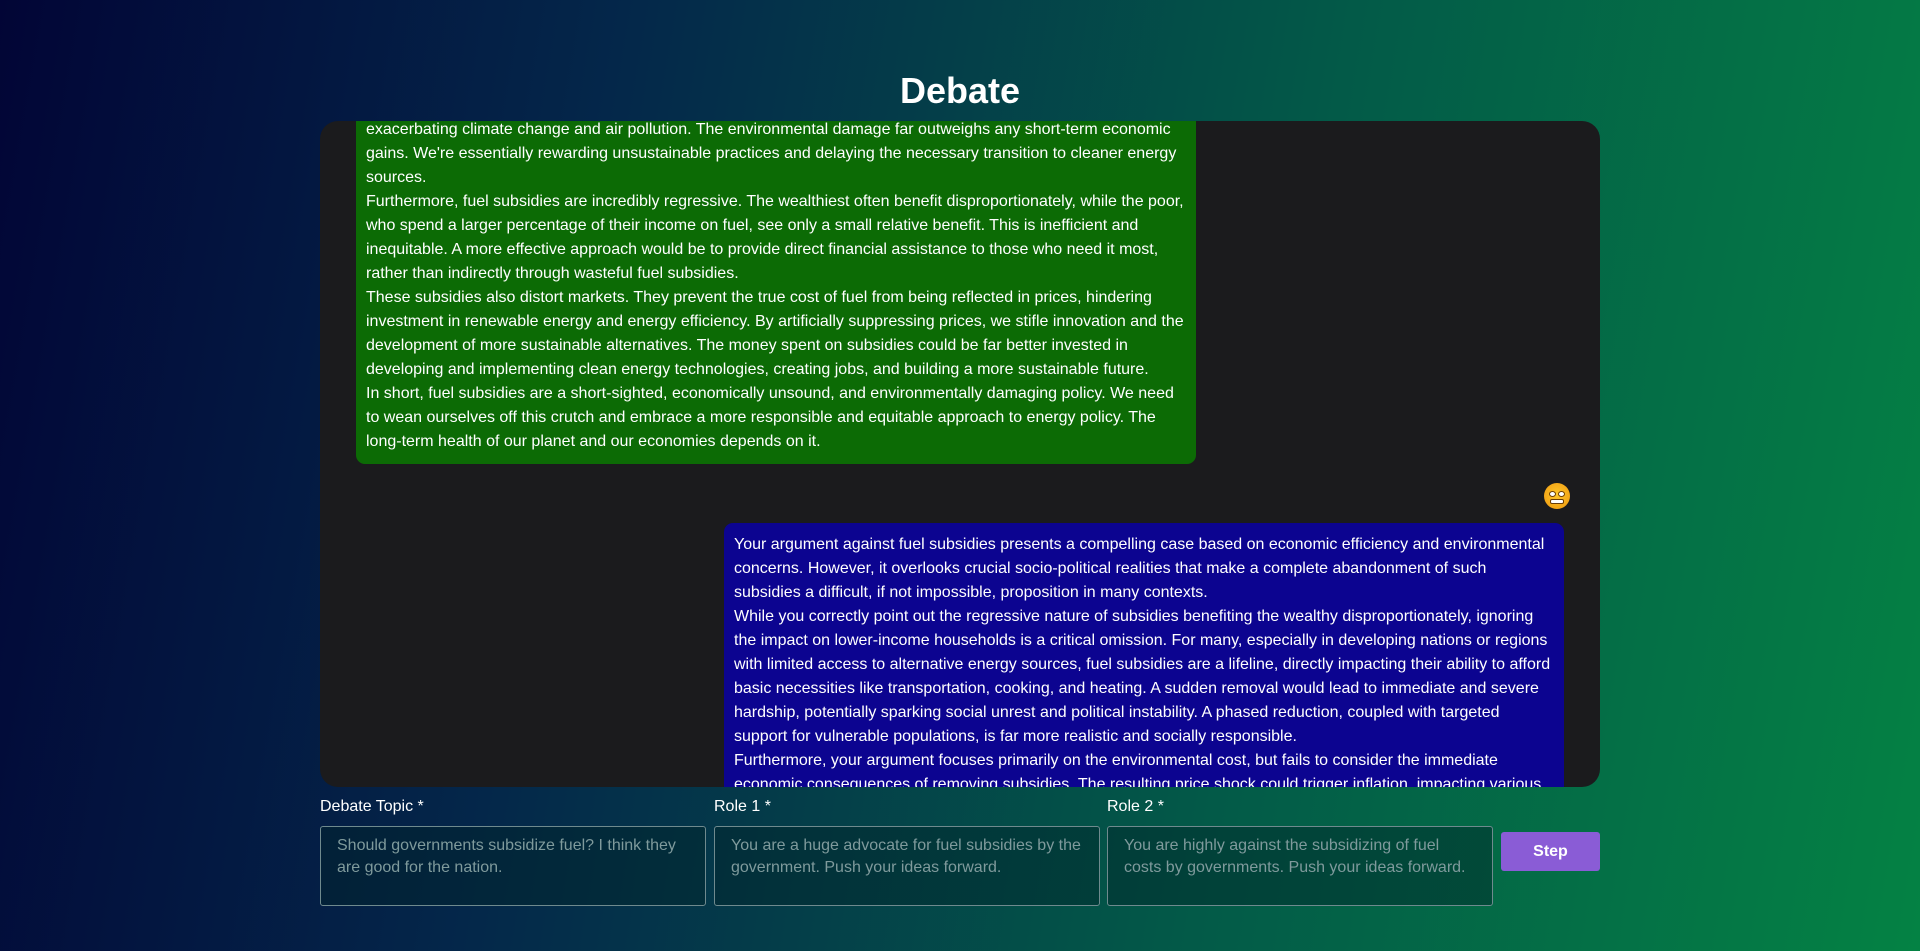 This screenshot has height=951, width=1920. I want to click on role2-input, so click(1300, 866).